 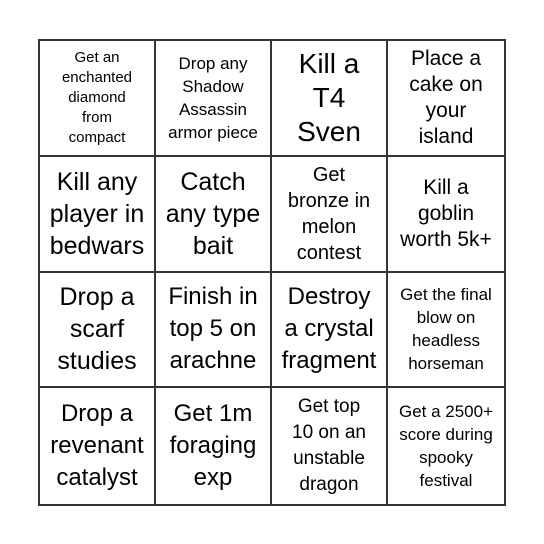 What do you see at coordinates (446, 331) in the screenshot?
I see `bingo-cell: Get the final blow on headless horseman` at bounding box center [446, 331].